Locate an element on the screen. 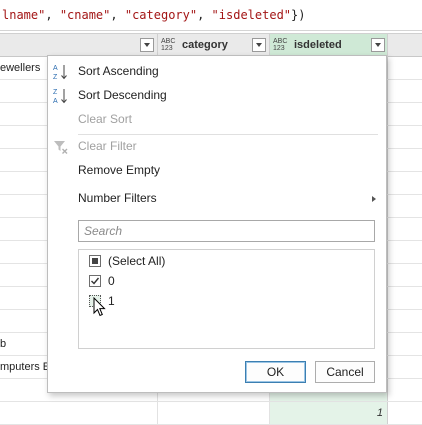 This screenshot has width=422, height=425. filter-search-input is located at coordinates (226, 231).